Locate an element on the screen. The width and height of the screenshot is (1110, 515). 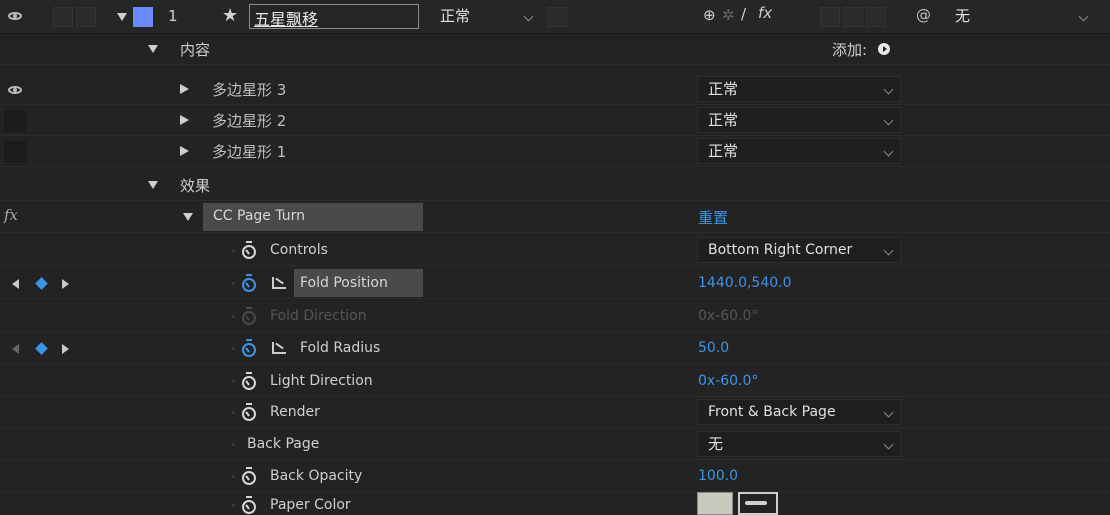
layer-expand-icon is located at coordinates (122, 17).